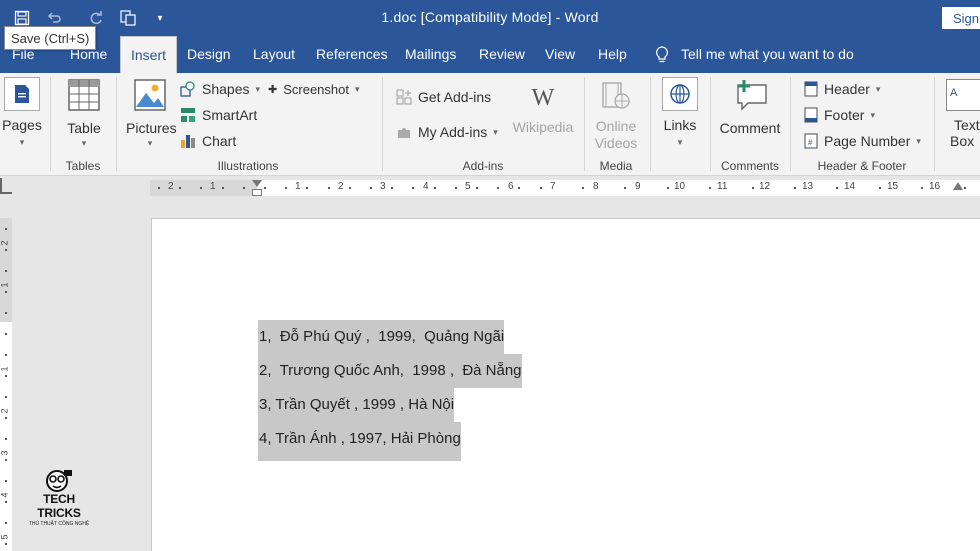 The width and height of the screenshot is (980, 551). What do you see at coordinates (967, 125) in the screenshot?
I see `text-box-label-1: Text` at bounding box center [967, 125].